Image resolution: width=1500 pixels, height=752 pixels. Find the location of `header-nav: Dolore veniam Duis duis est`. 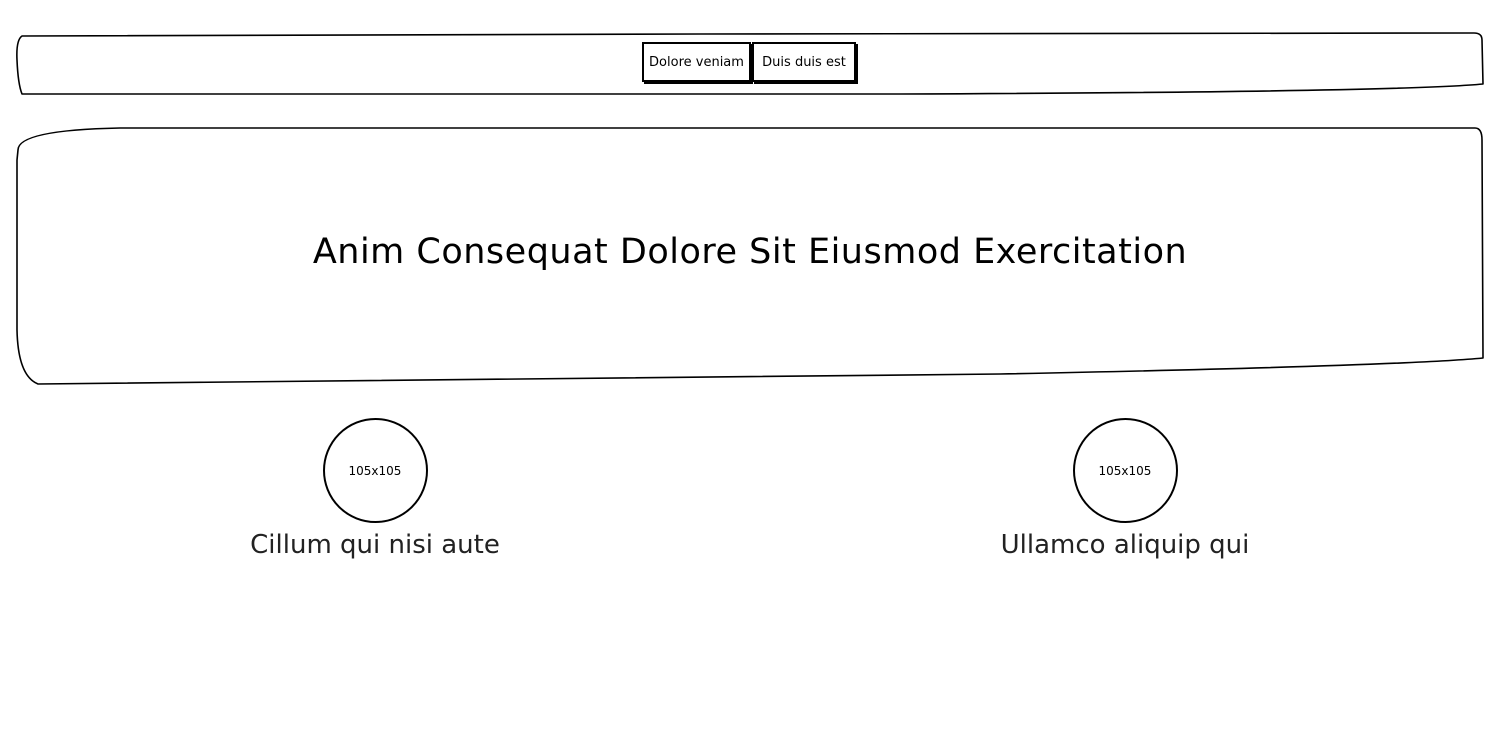

header-nav: Dolore veniam Duis duis est is located at coordinates (749, 62).